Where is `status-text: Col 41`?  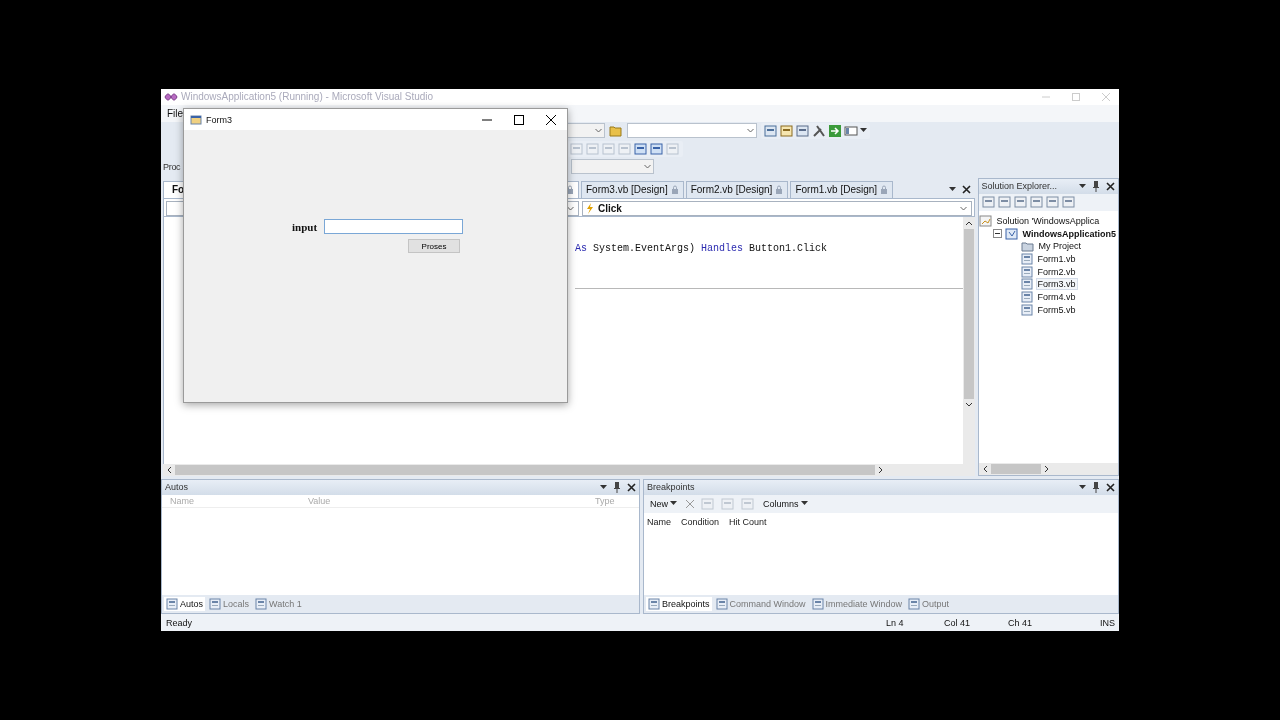
status-text: Col 41 is located at coordinates (957, 622).